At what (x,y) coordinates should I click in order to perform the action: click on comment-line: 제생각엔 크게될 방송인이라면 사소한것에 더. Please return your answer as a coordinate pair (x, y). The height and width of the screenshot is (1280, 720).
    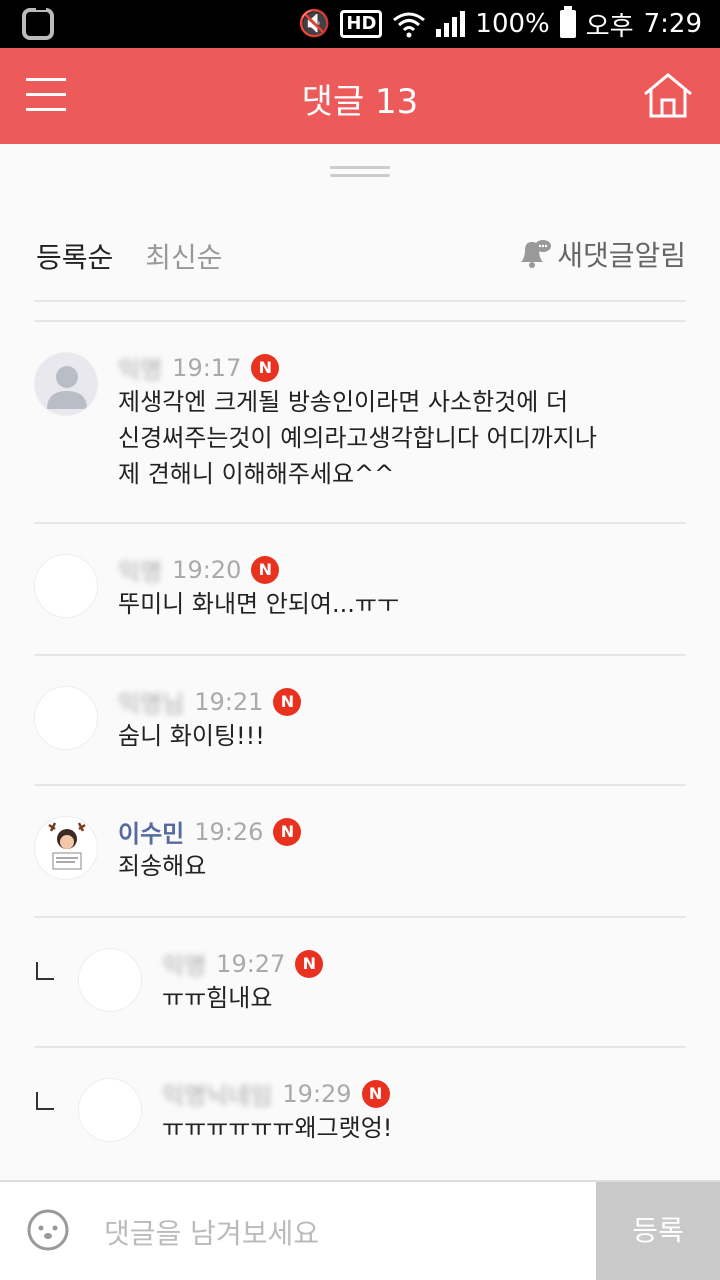
    Looking at the image, I should click on (343, 402).